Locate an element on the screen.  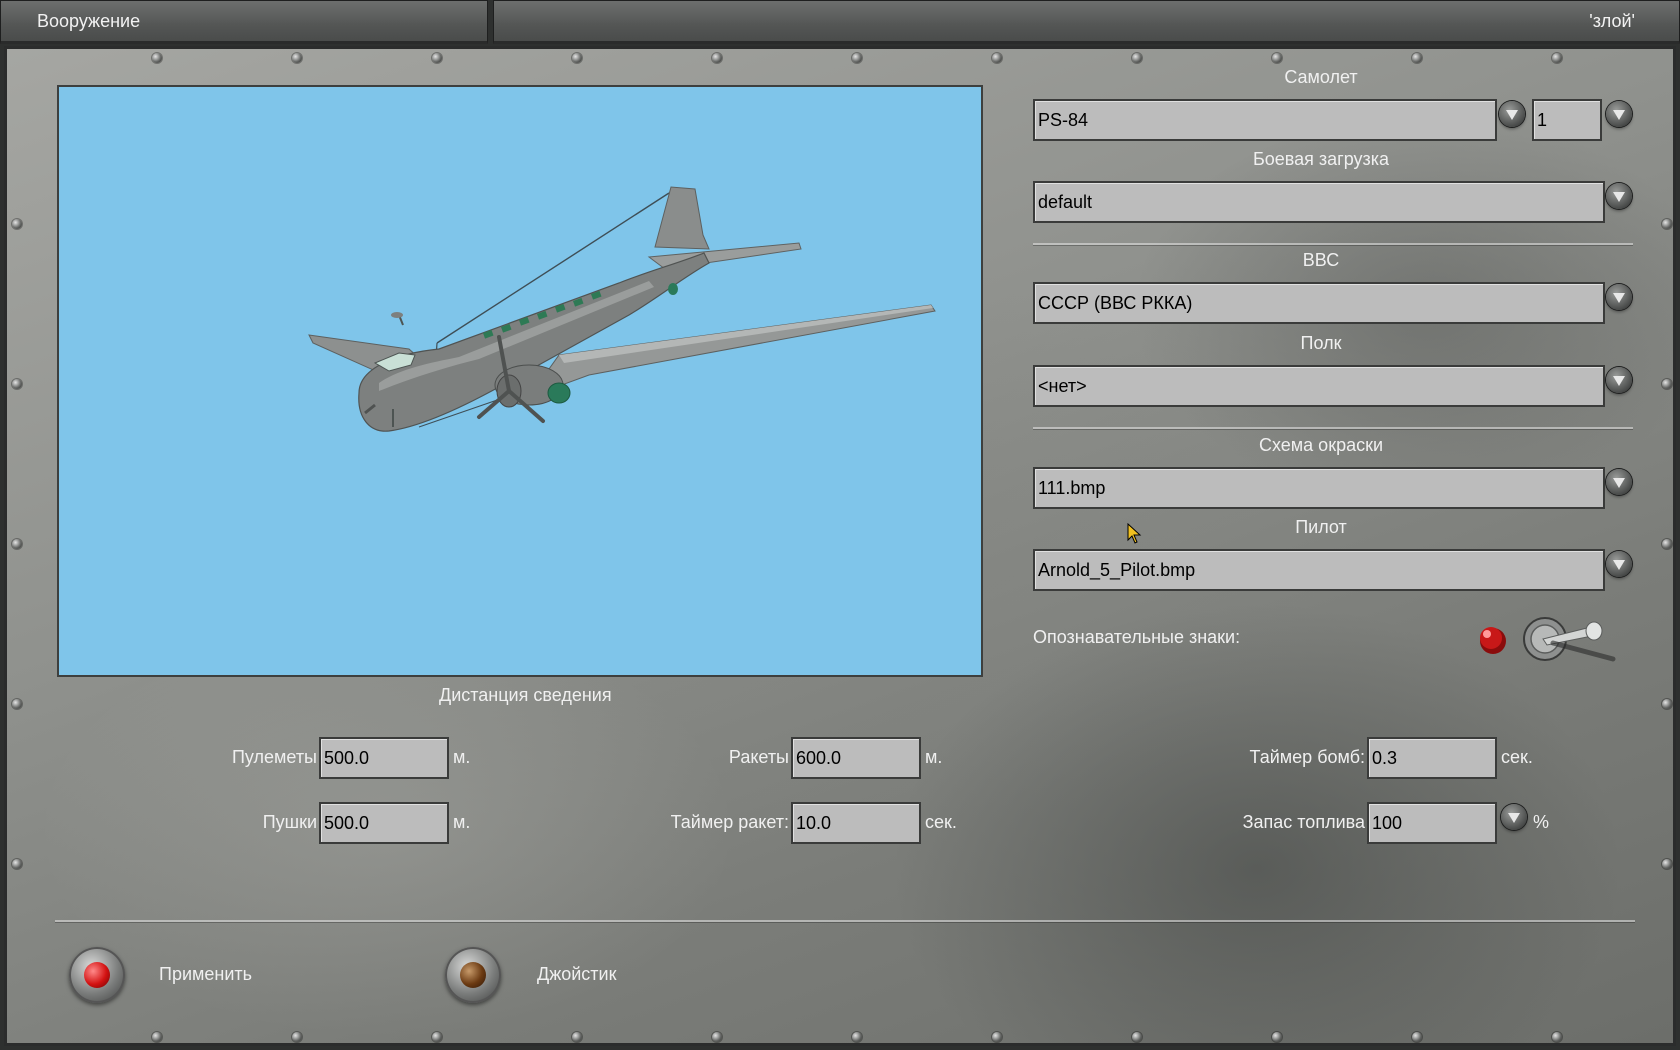
fuel-field: 100 is located at coordinates (1432, 823).